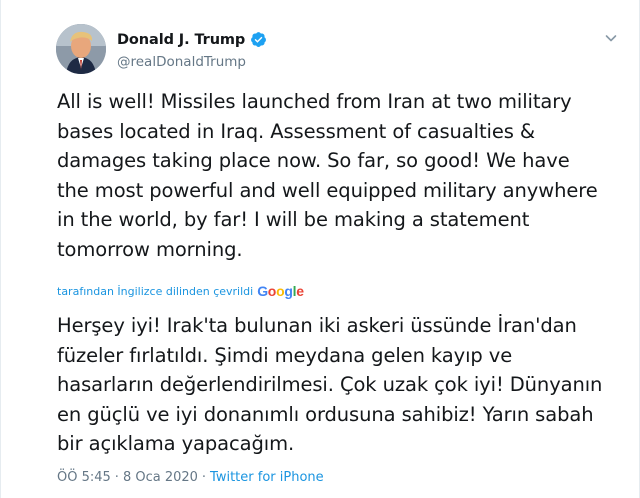 The height and width of the screenshot is (498, 640). I want to click on name-row: Donald J. Trump, so click(192, 39).